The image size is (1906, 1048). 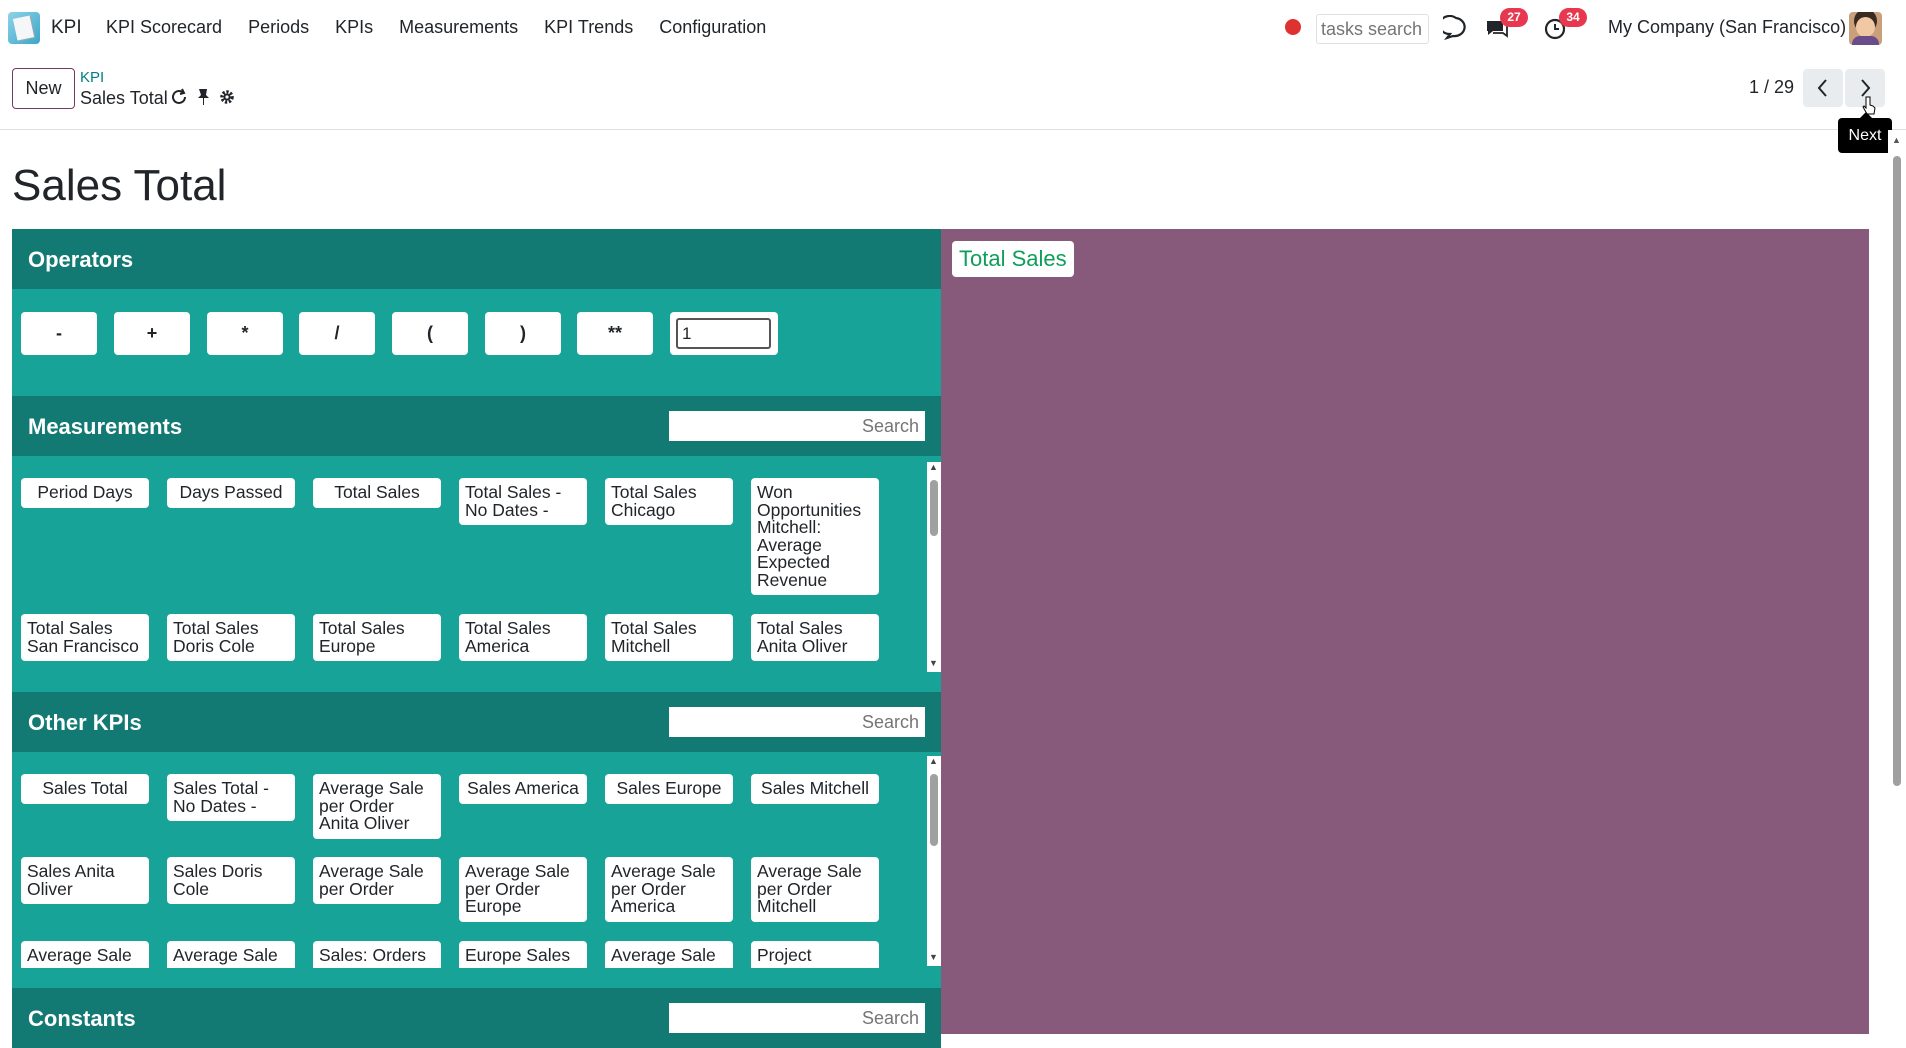 What do you see at coordinates (797, 426) in the screenshot?
I see `measurements-search-input` at bounding box center [797, 426].